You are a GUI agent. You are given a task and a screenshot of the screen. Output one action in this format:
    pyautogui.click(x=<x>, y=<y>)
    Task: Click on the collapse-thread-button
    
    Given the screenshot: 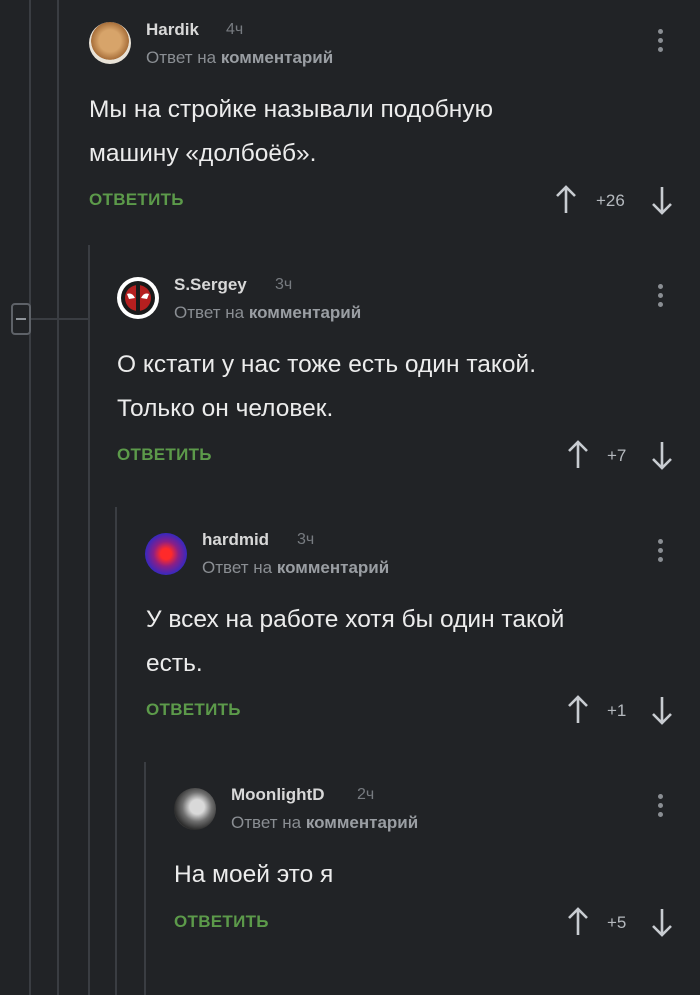 What is the action you would take?
    pyautogui.click(x=21, y=319)
    